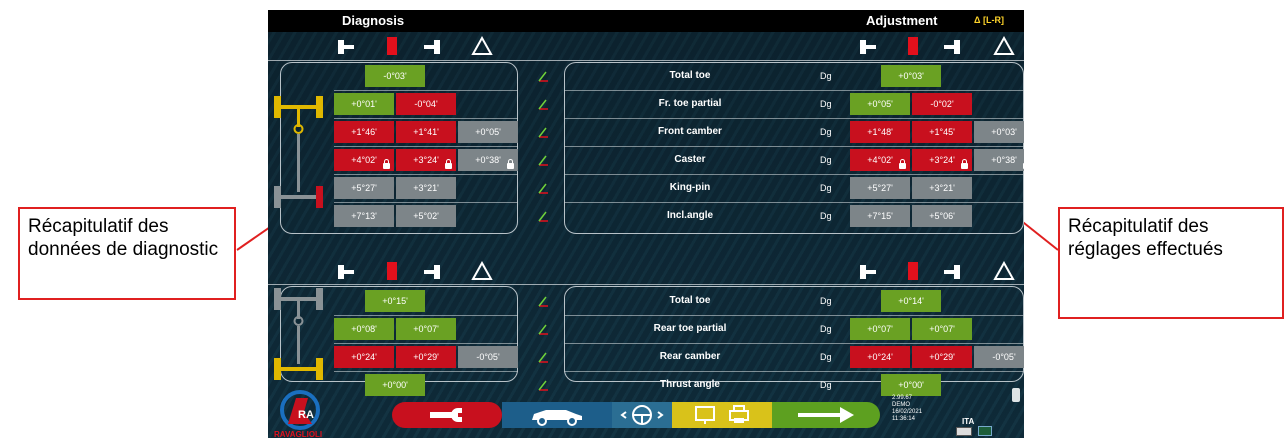  I want to click on divider, so click(646, 284).